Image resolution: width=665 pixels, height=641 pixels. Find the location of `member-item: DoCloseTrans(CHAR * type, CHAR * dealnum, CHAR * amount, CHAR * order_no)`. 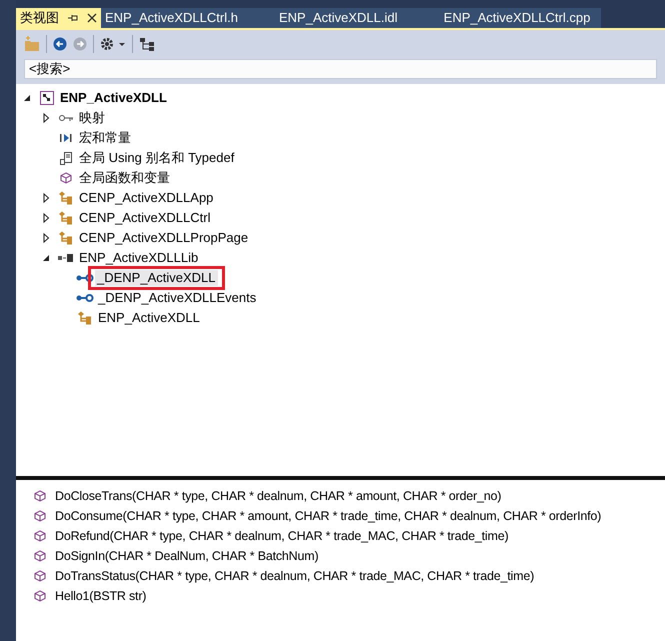

member-item: DoCloseTrans(CHAR * type, CHAR * dealnum, CHAR * amount, CHAR * order_no) is located at coordinates (278, 496).